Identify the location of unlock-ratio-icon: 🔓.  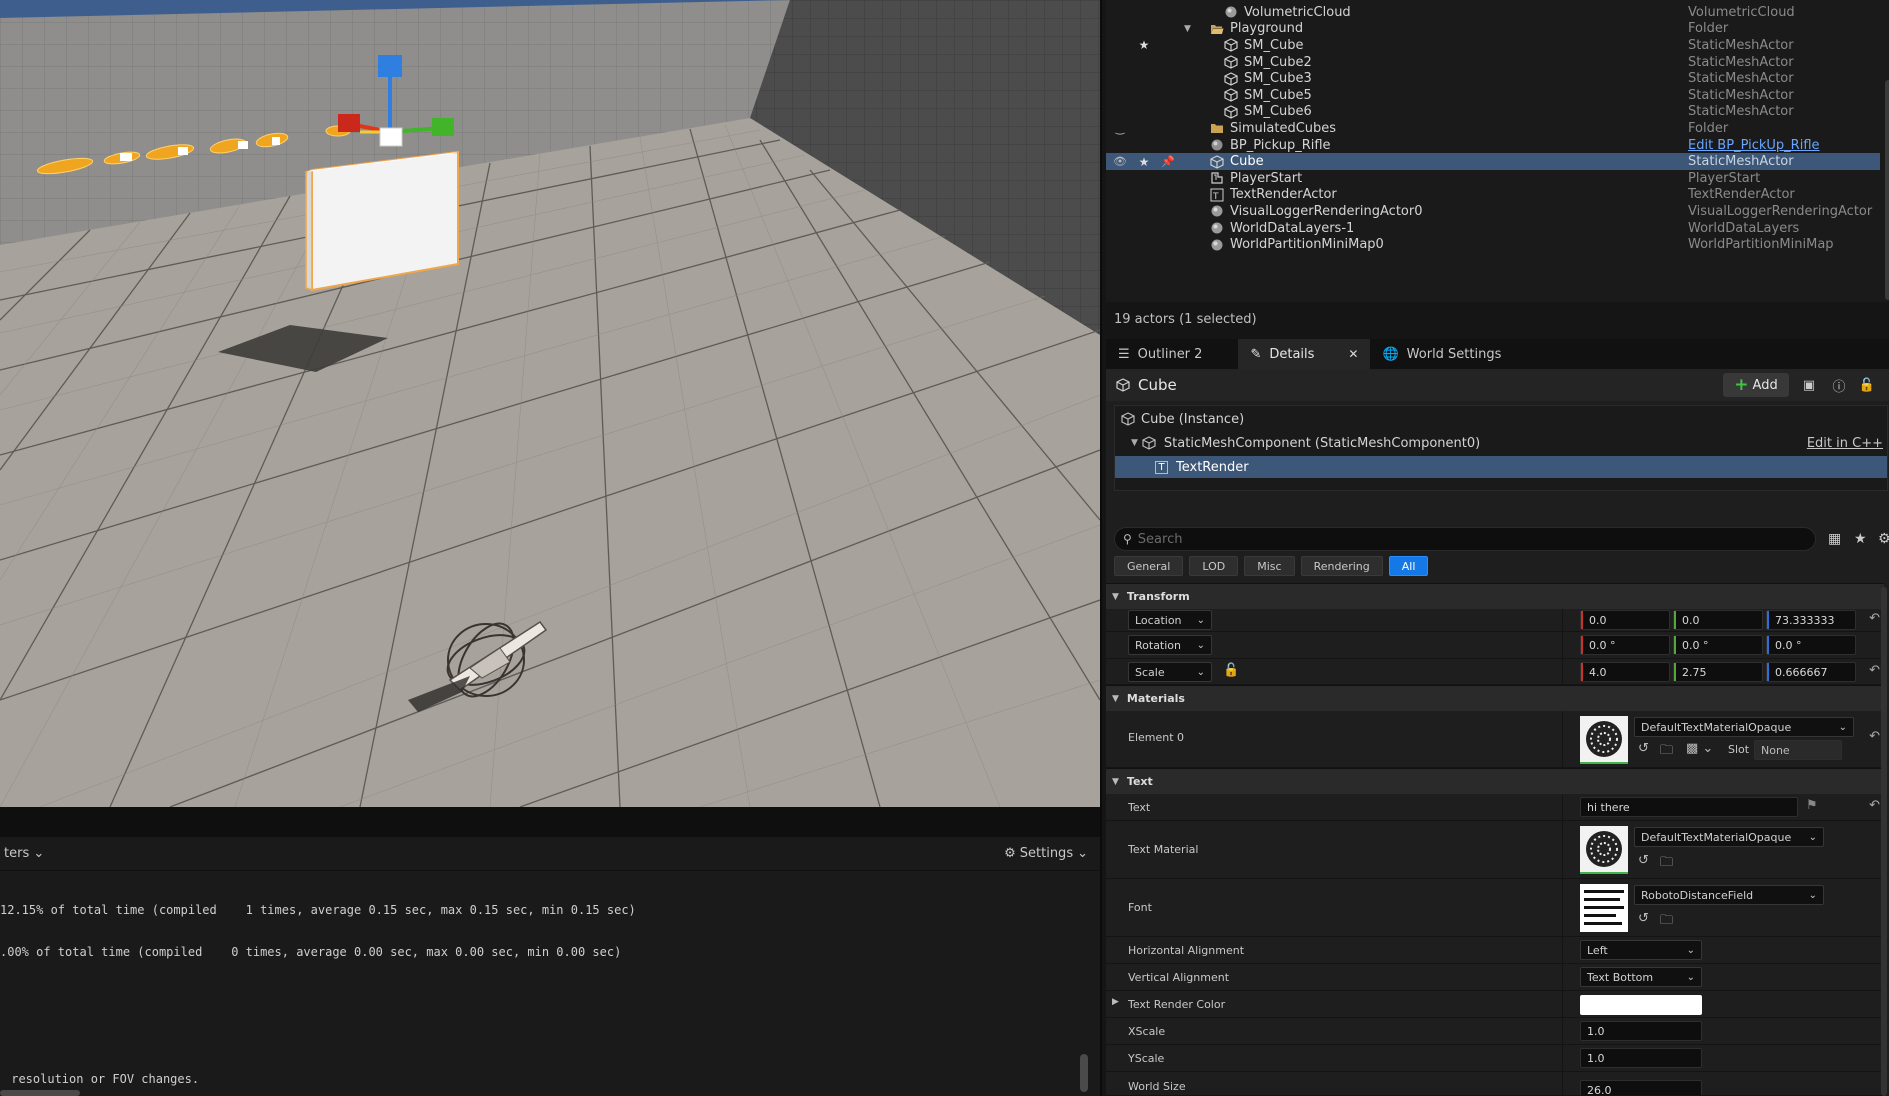
(1231, 670).